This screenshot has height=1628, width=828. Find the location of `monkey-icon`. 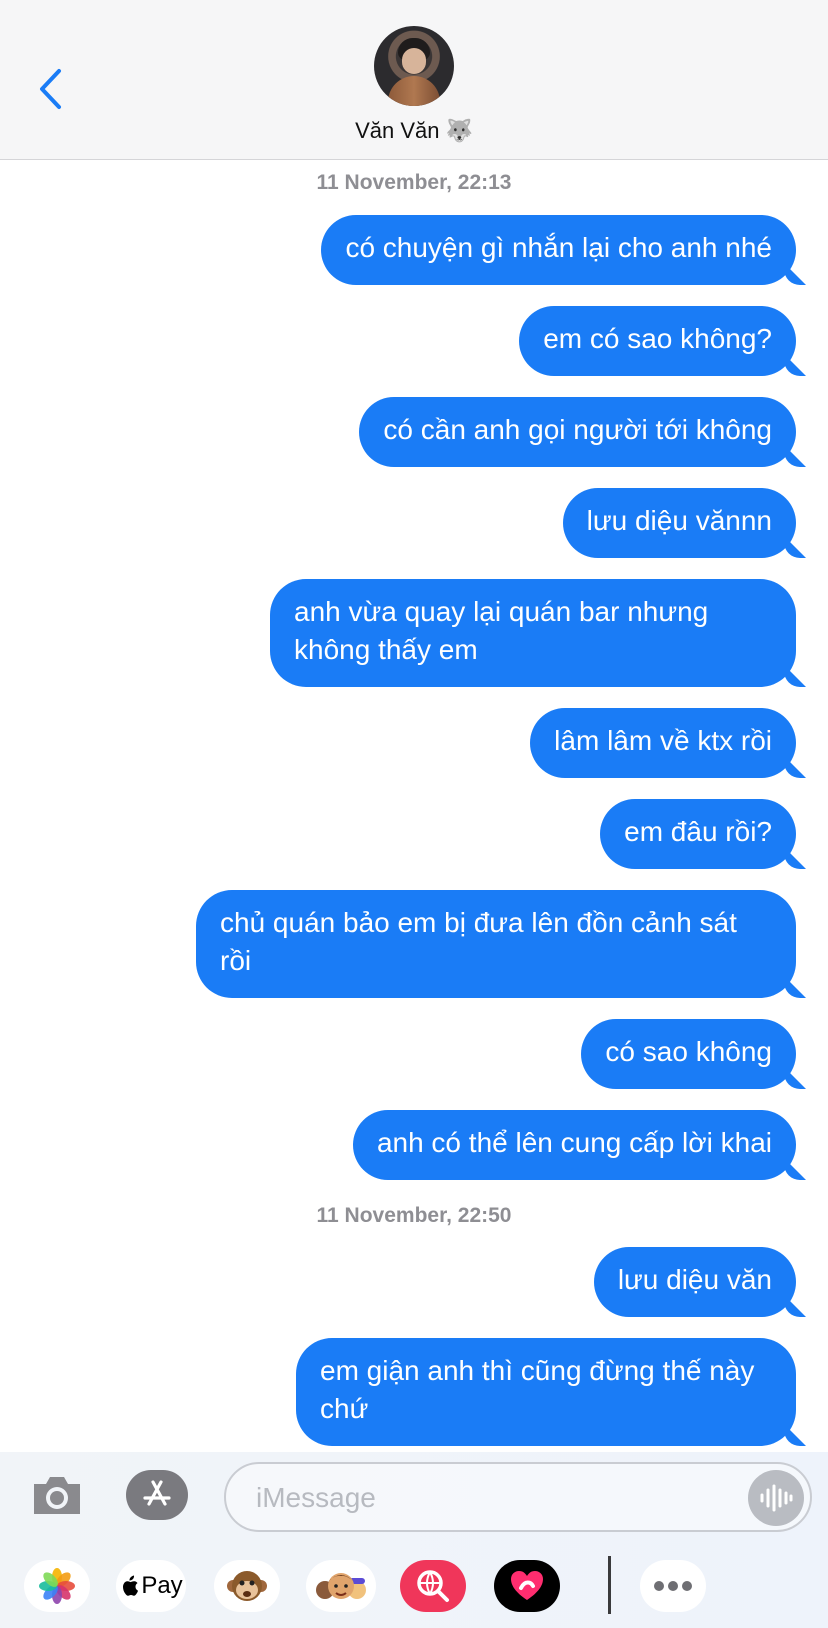

monkey-icon is located at coordinates (247, 1586).